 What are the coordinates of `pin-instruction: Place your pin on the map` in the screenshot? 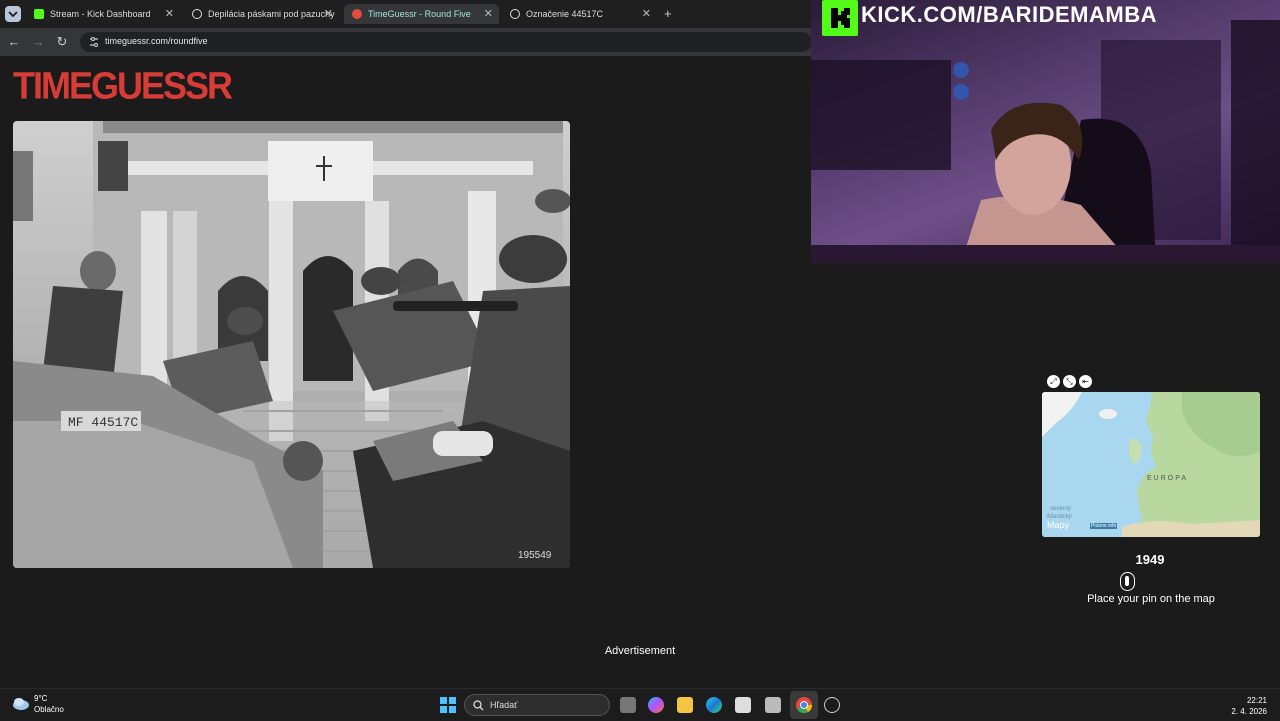 It's located at (1151, 599).